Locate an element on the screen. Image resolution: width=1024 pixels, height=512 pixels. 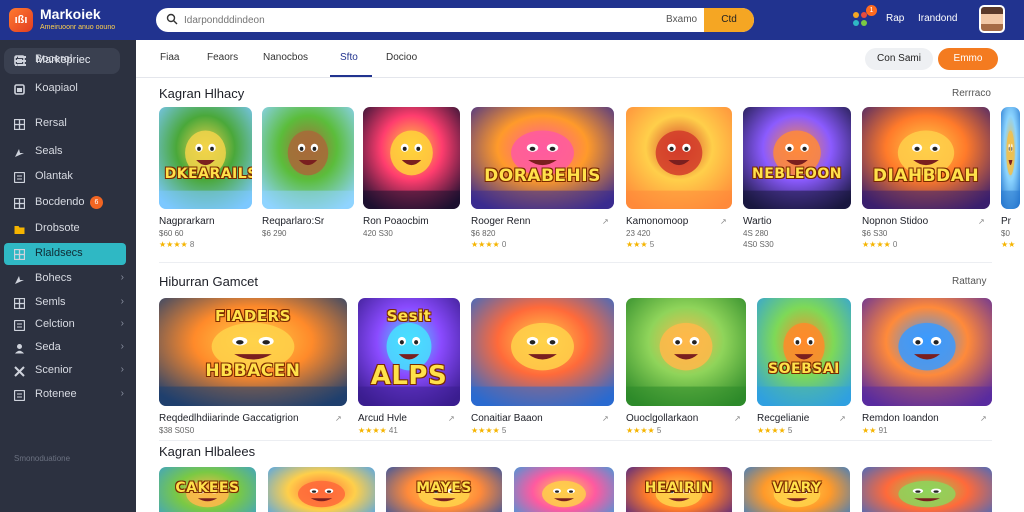
search-input is located at coordinates (334, 20).